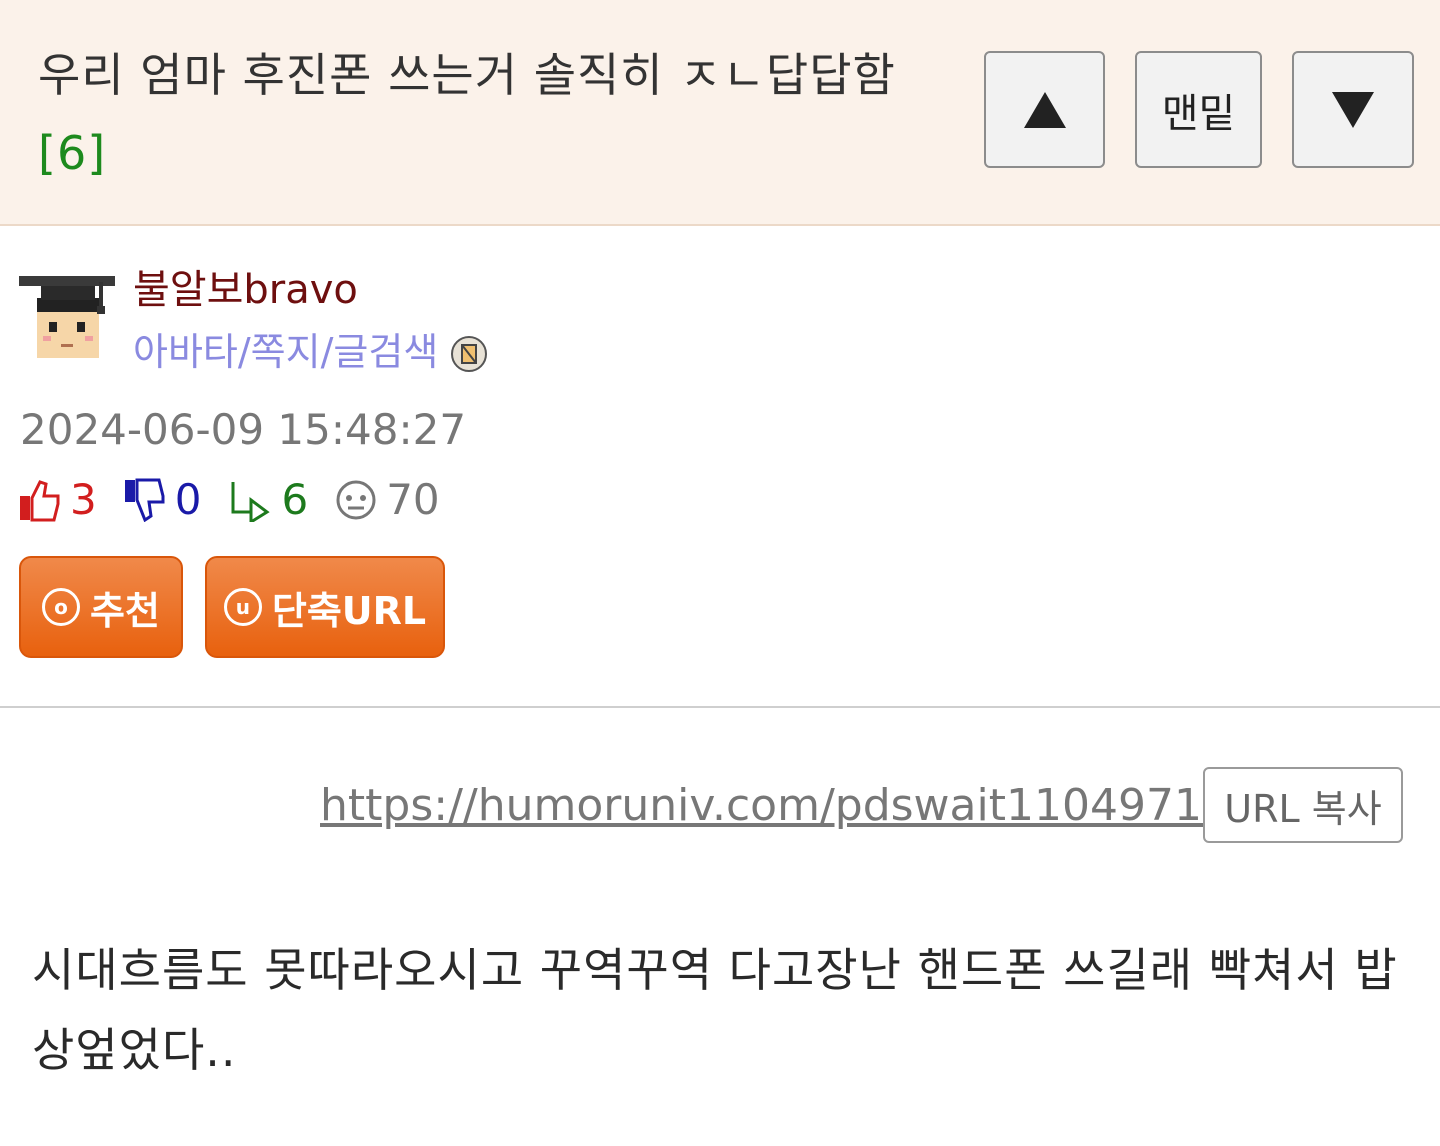  What do you see at coordinates (188, 499) in the screenshot?
I see `dislike-count: 0` at bounding box center [188, 499].